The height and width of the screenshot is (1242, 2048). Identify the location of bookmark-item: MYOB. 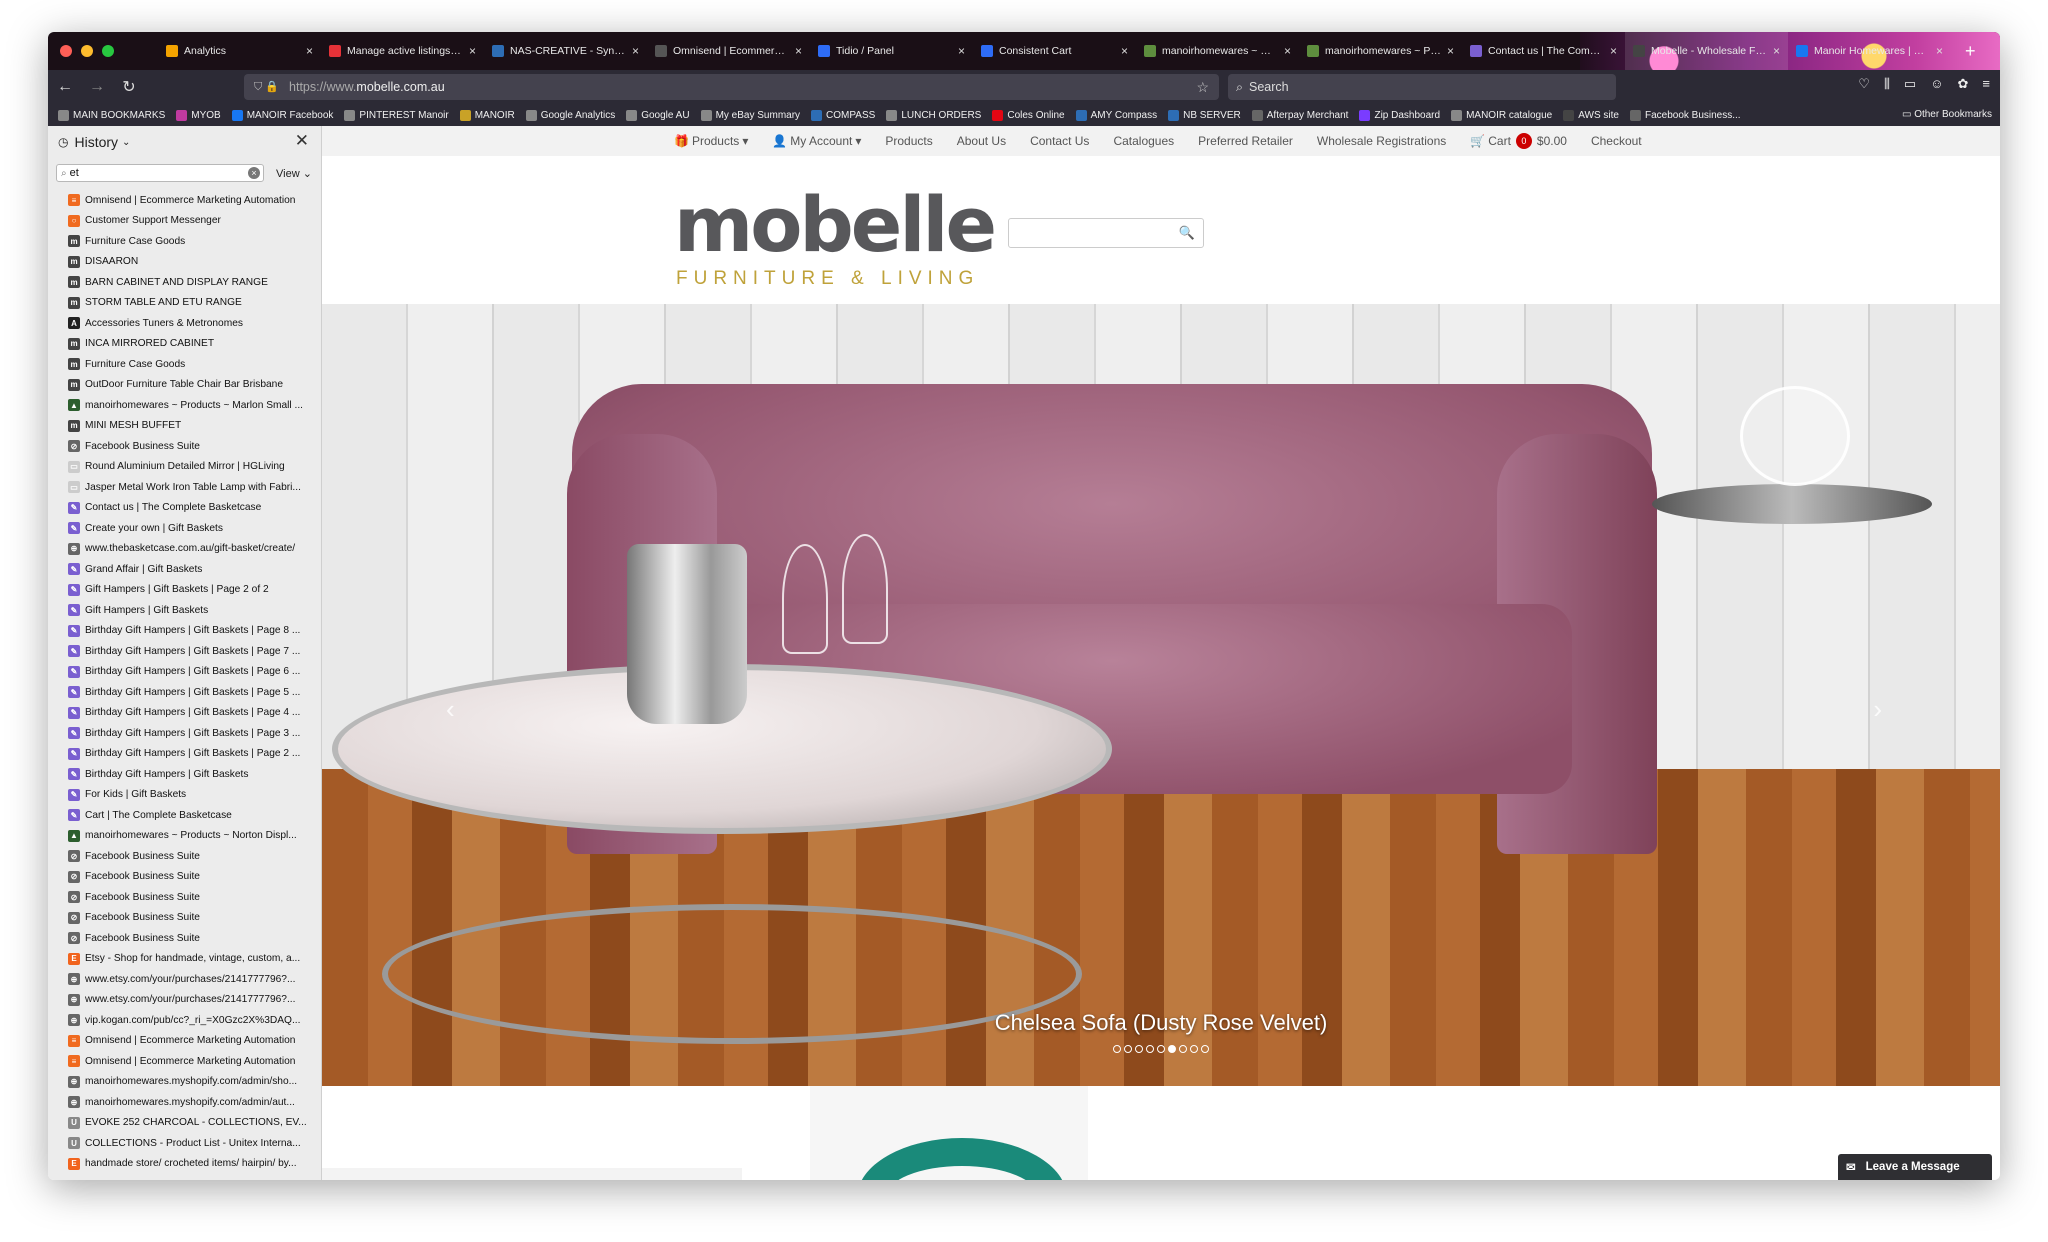
(198, 115).